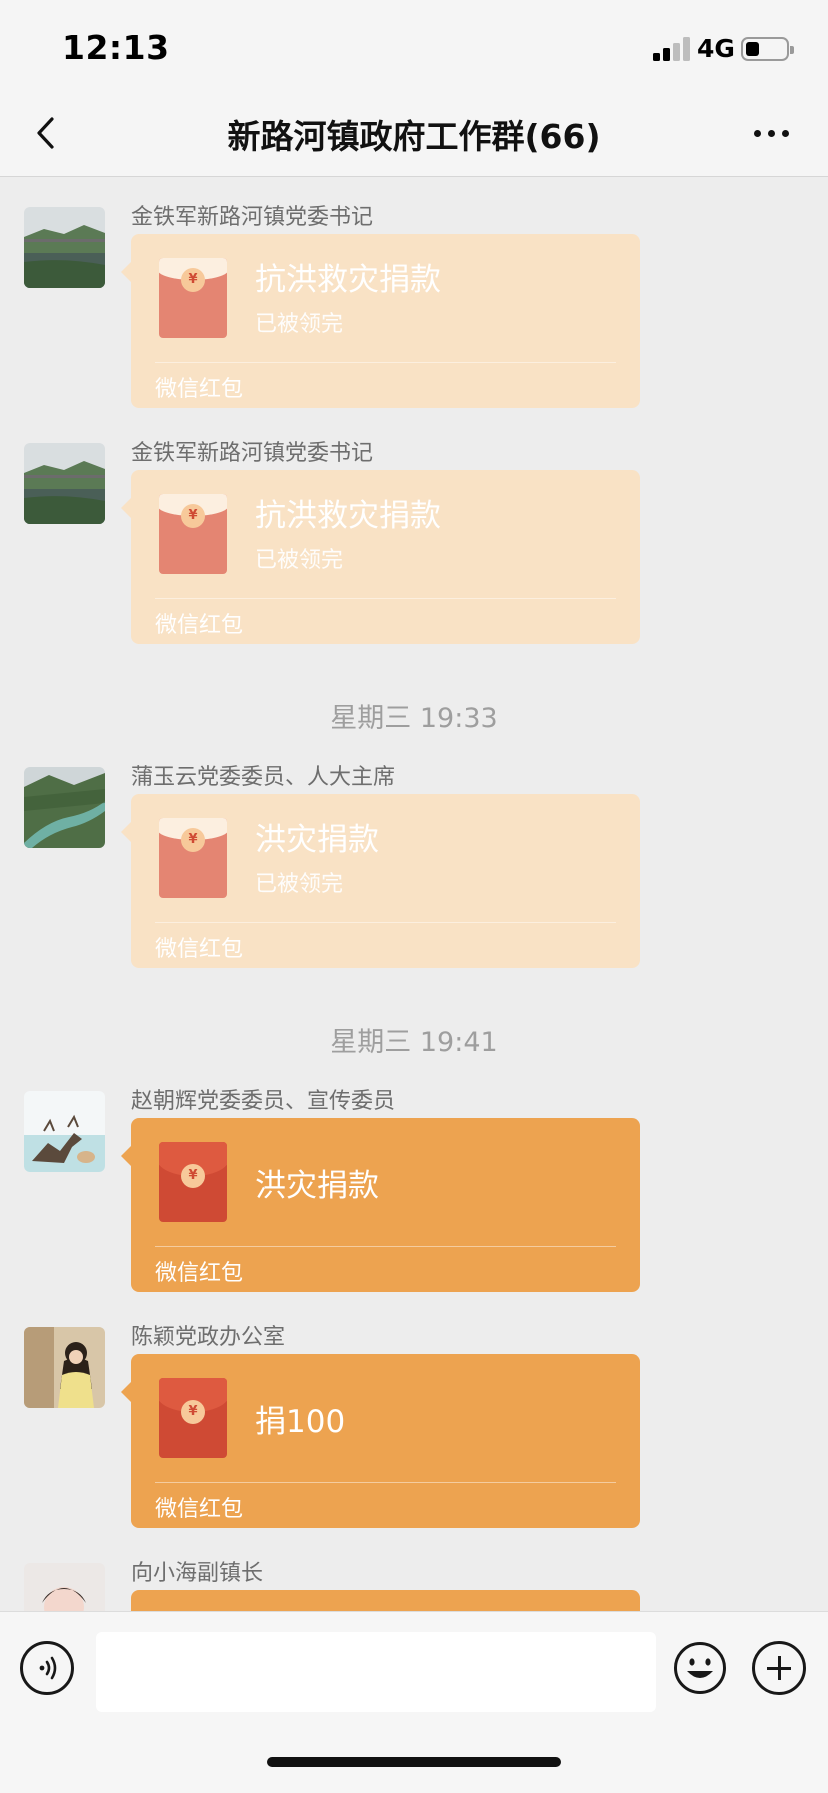  Describe the element at coordinates (197, 1573) in the screenshot. I see `sender-name: 向小海副镇长` at that location.